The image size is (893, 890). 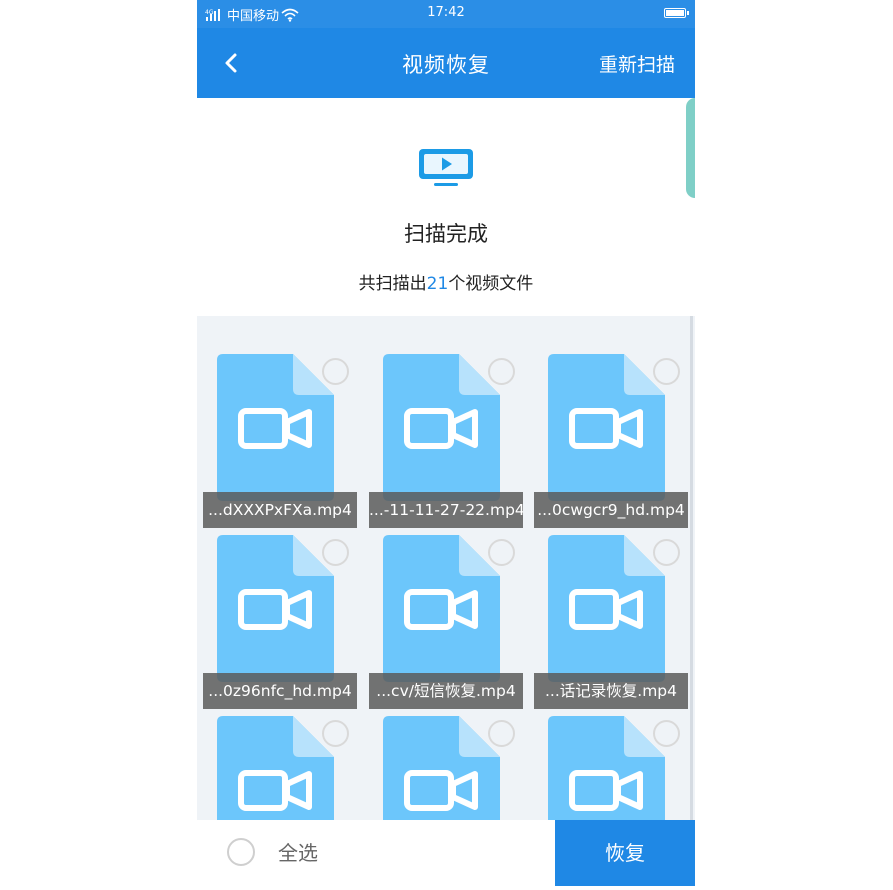 I want to click on file-tile: ...dXXXPxFXa.mp4, so click(x=277, y=430).